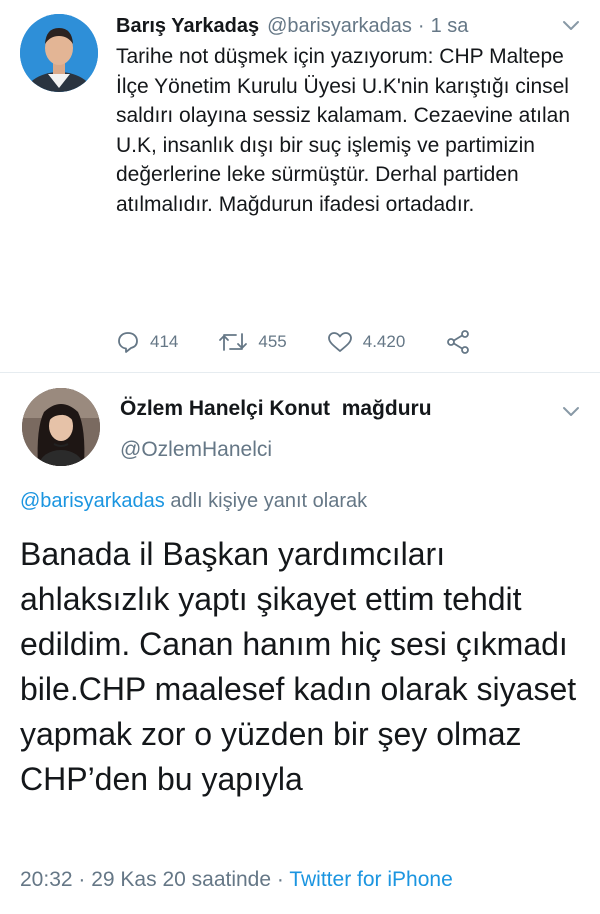 The width and height of the screenshot is (600, 914). What do you see at coordinates (92, 501) in the screenshot?
I see `reply-to-link: @barisyarkadas` at bounding box center [92, 501].